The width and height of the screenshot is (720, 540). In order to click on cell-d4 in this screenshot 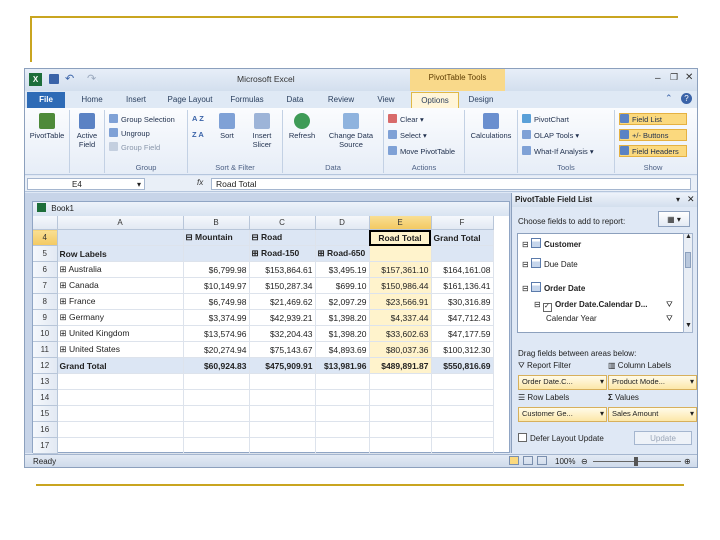, I will do `click(342, 237)`.